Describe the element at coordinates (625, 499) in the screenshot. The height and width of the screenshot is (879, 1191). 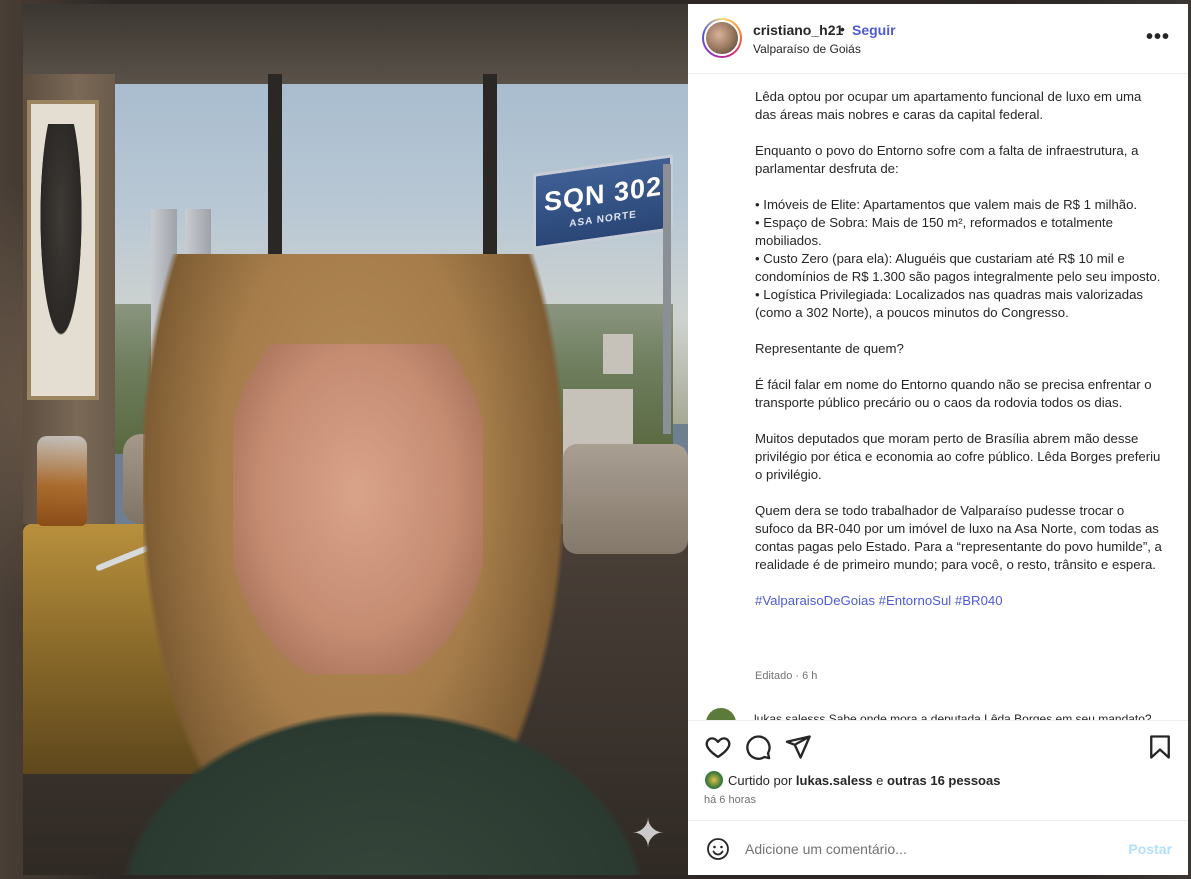
I see `sofa` at that location.